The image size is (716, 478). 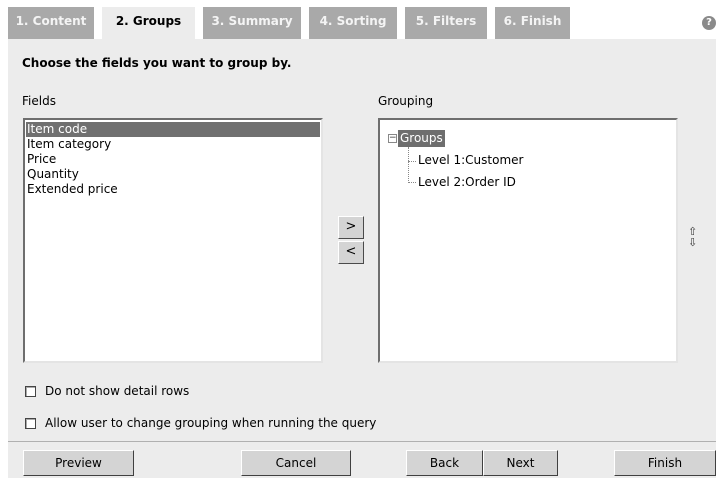 What do you see at coordinates (444, 463) in the screenshot?
I see `back-button: Back` at bounding box center [444, 463].